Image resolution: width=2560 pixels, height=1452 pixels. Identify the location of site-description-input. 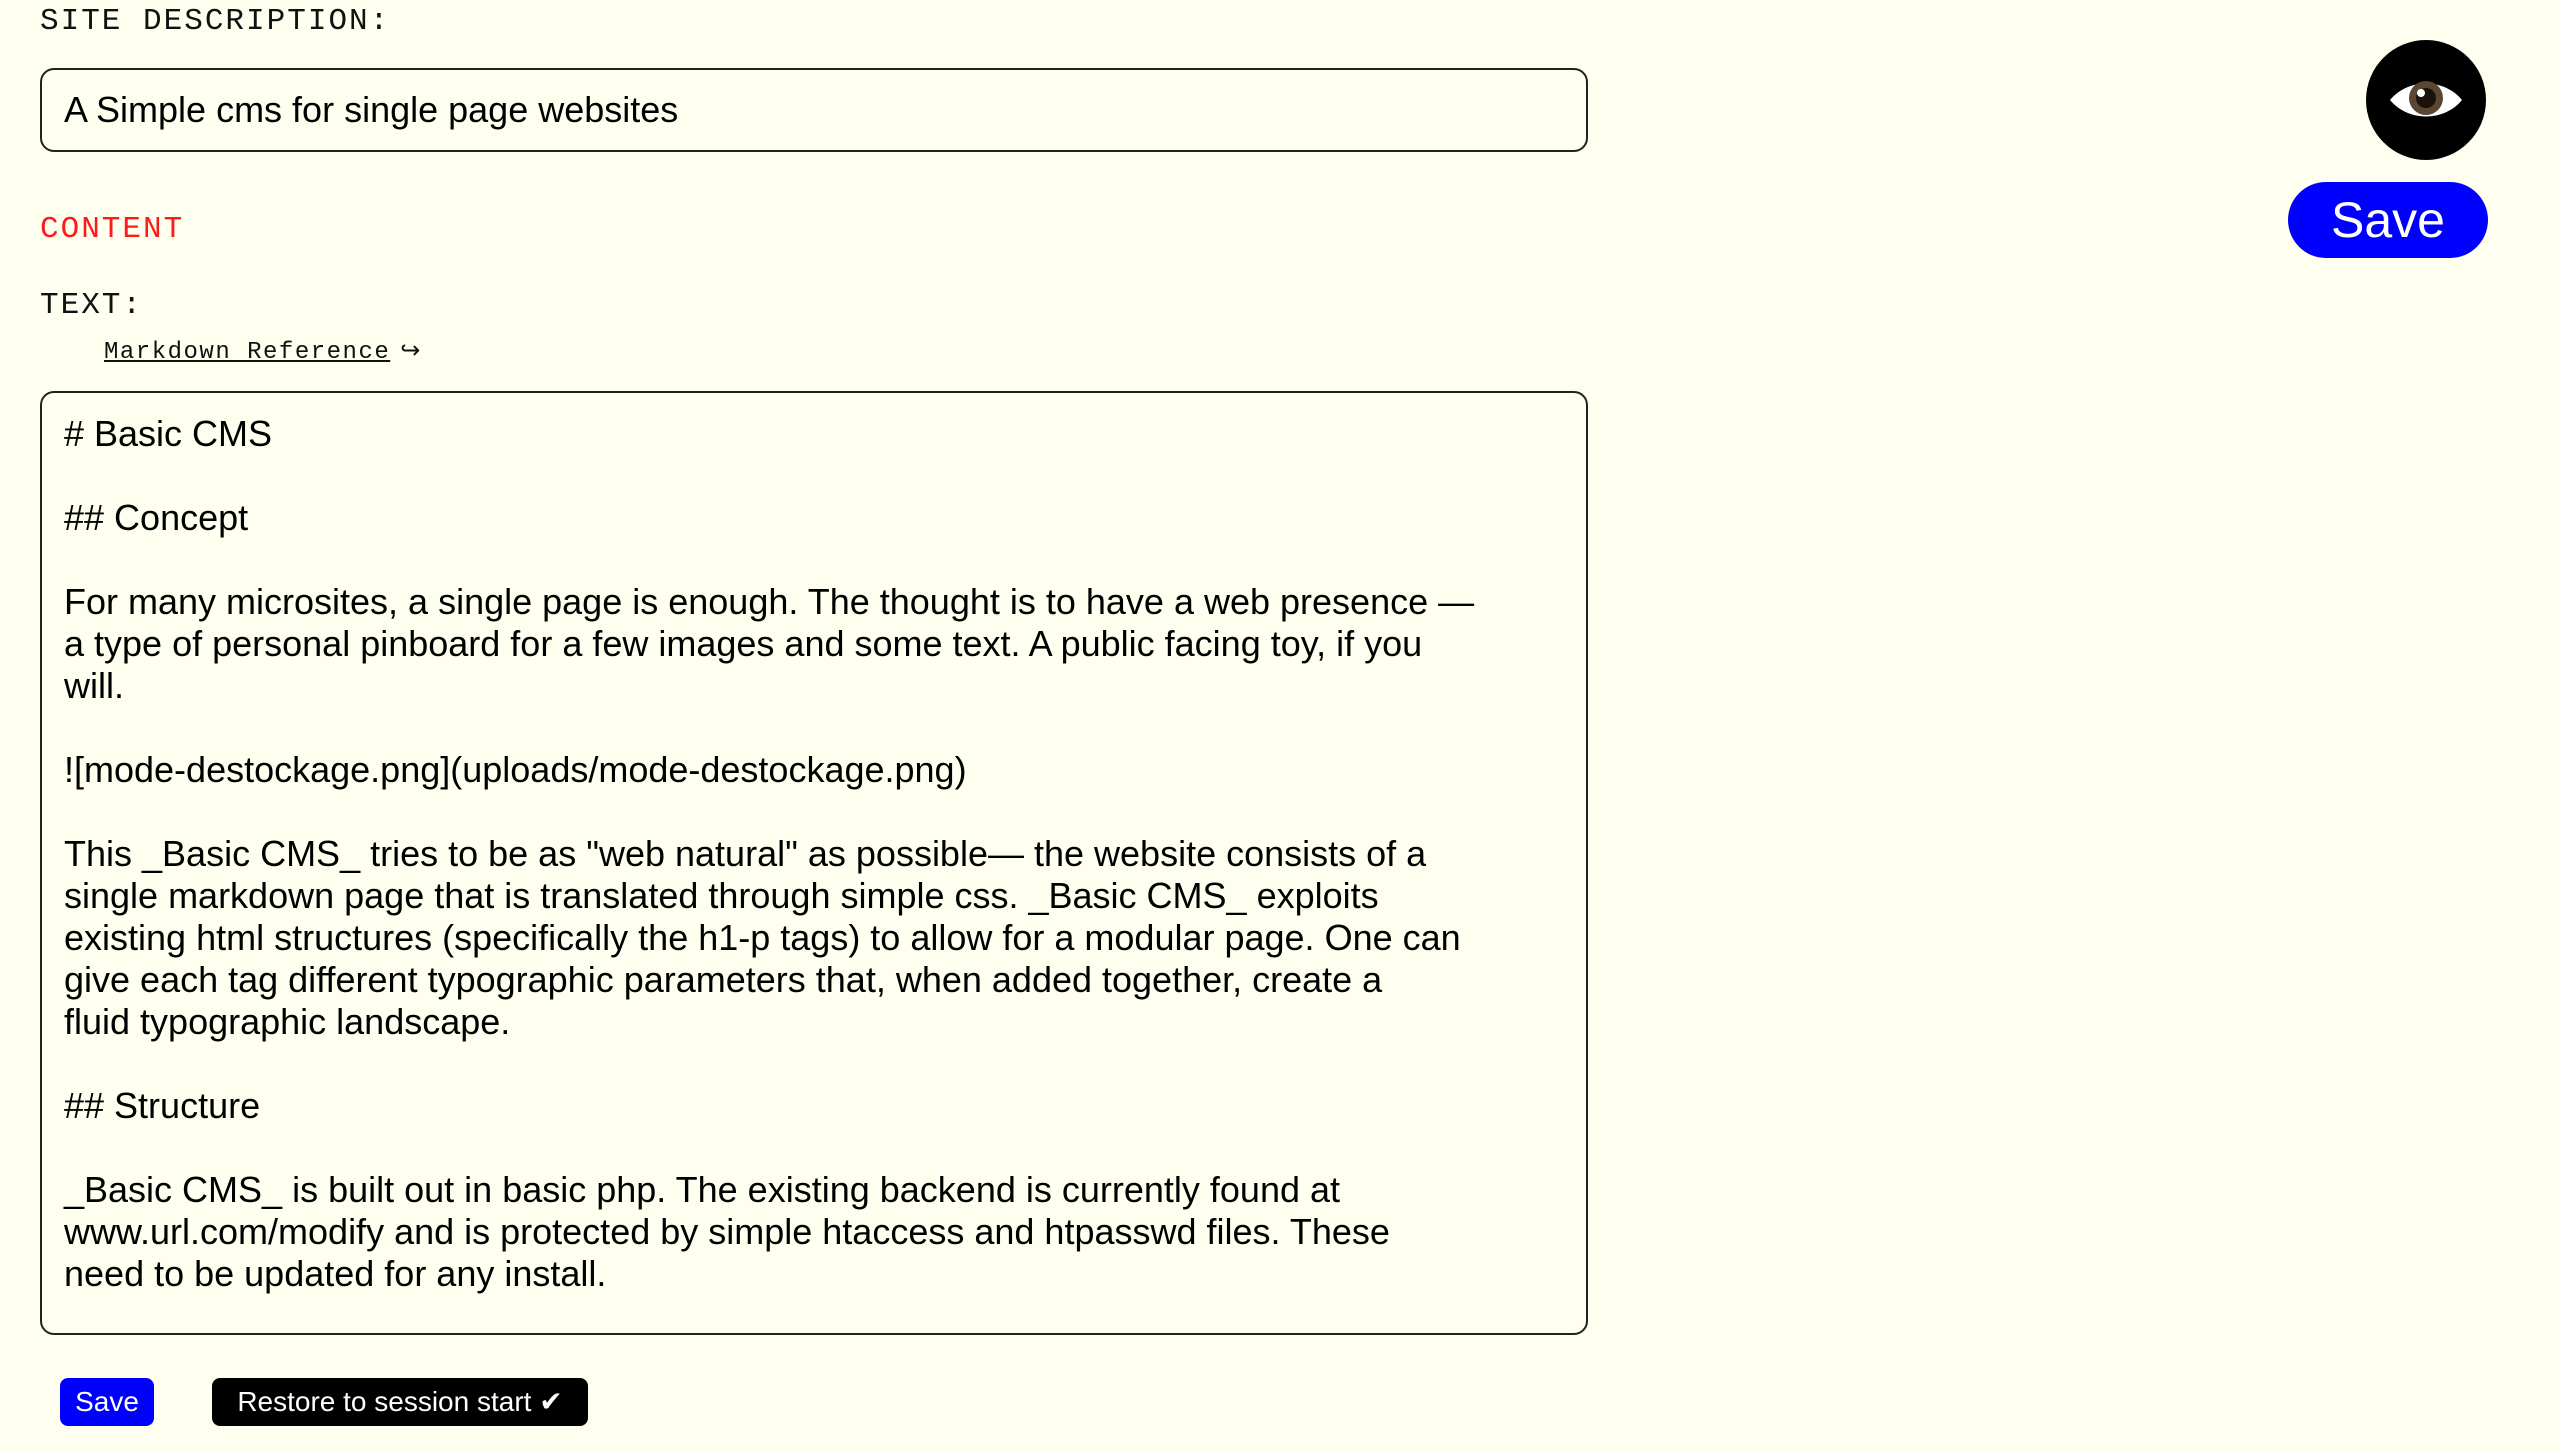
(814, 110).